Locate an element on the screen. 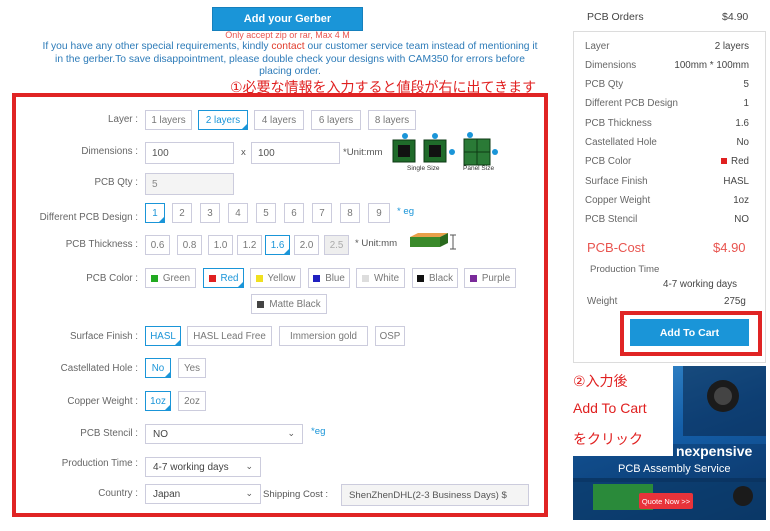 The image size is (770, 531). finish-option-immersion-gold: Immersion gold is located at coordinates (323, 336).